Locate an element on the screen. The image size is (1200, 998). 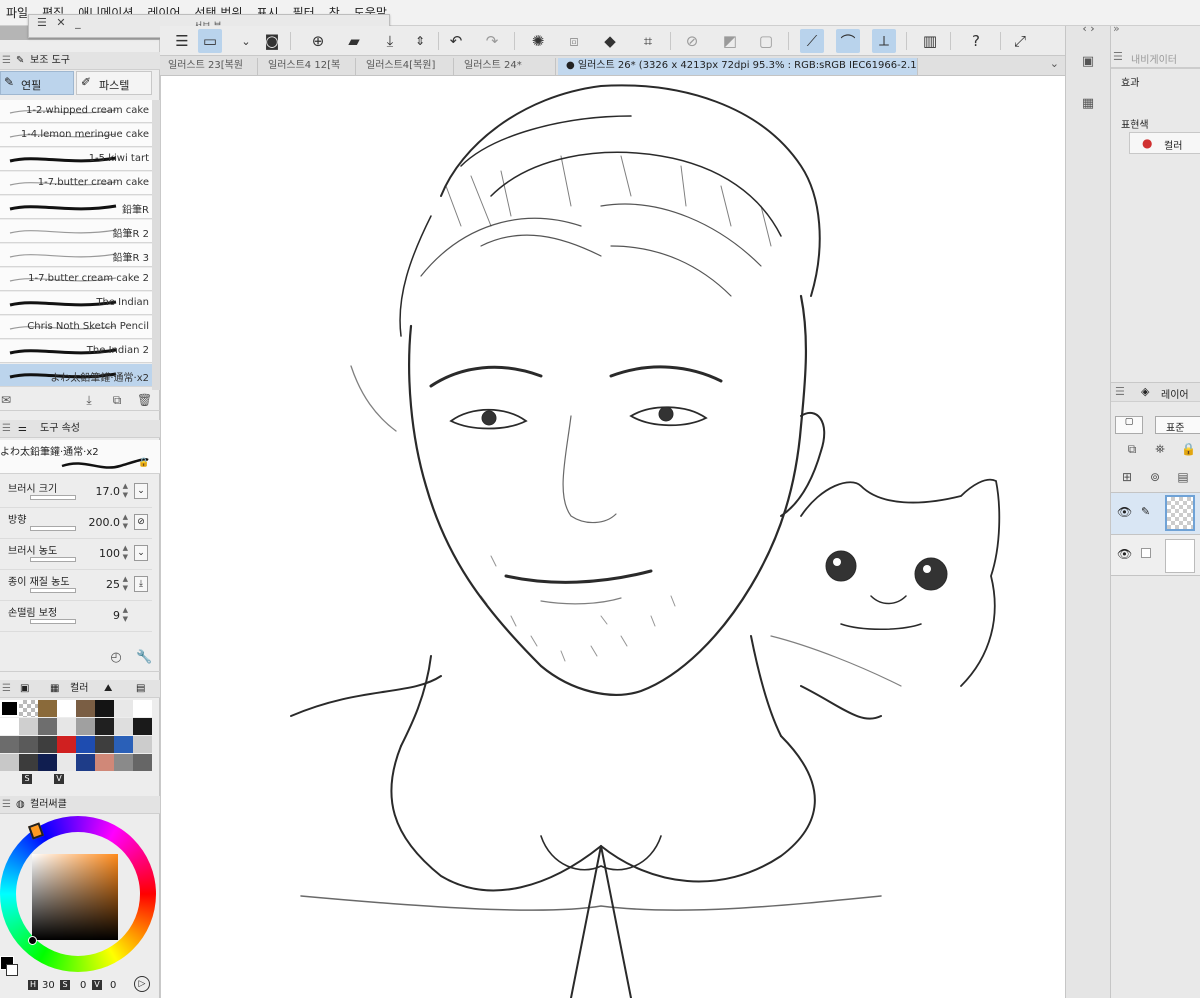
color-set-icon: ▦ is located at coordinates (54, 689).